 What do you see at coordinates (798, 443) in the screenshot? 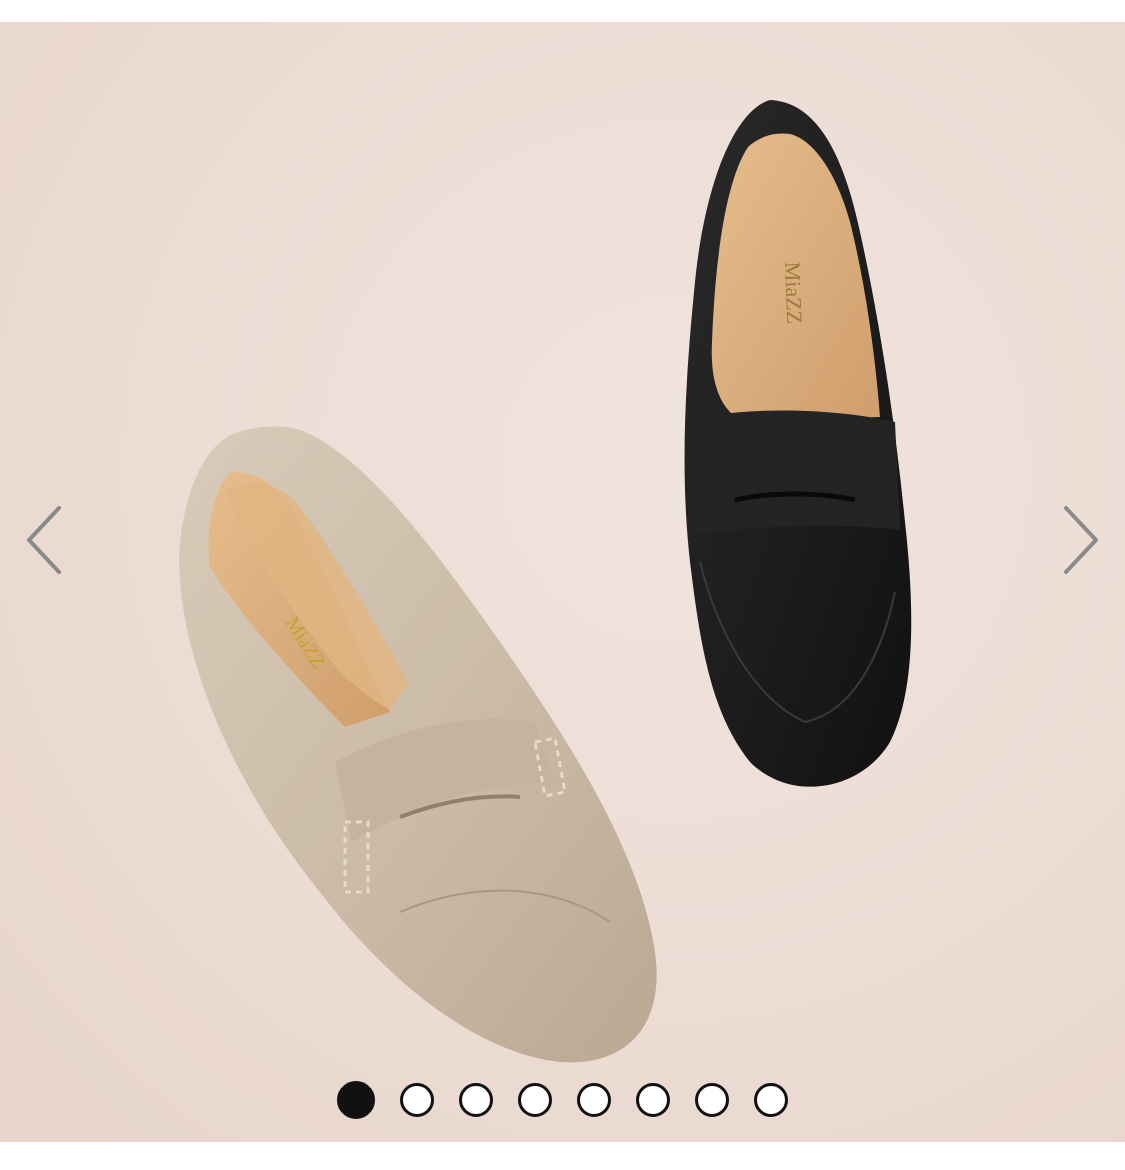
I see `black-loafer: MiaZZ` at bounding box center [798, 443].